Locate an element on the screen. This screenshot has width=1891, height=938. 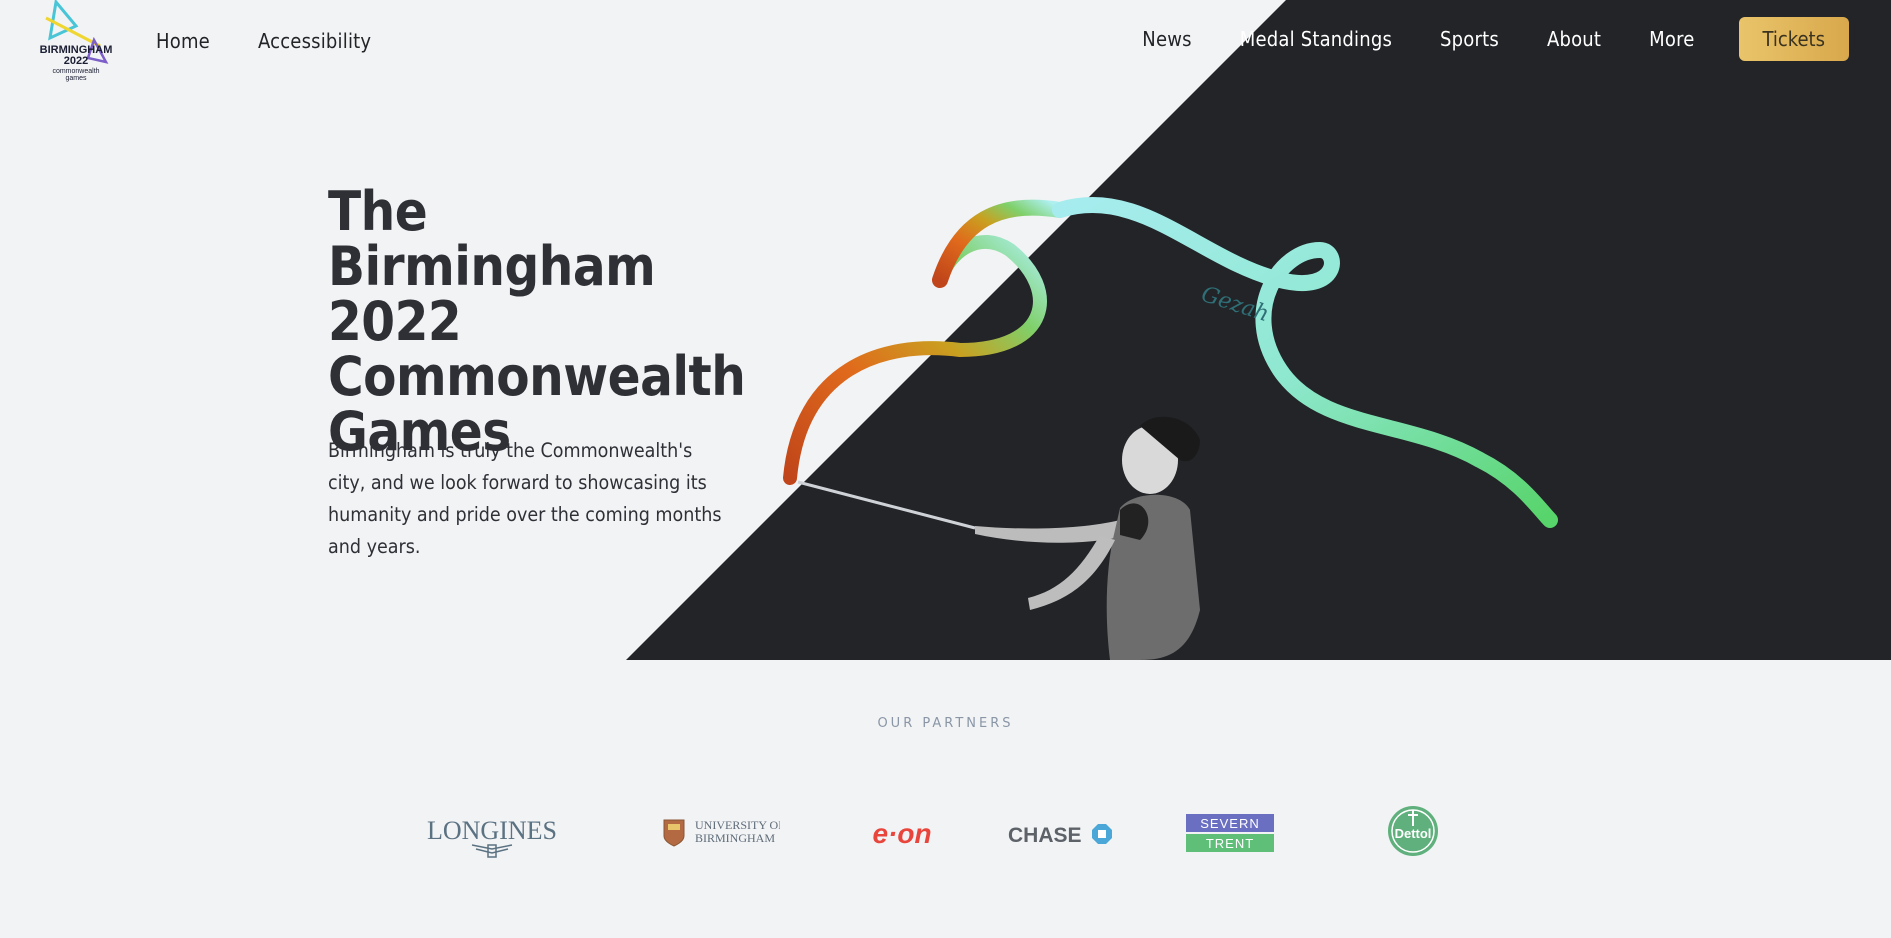
trent-text: TRENT is located at coordinates (1230, 843).